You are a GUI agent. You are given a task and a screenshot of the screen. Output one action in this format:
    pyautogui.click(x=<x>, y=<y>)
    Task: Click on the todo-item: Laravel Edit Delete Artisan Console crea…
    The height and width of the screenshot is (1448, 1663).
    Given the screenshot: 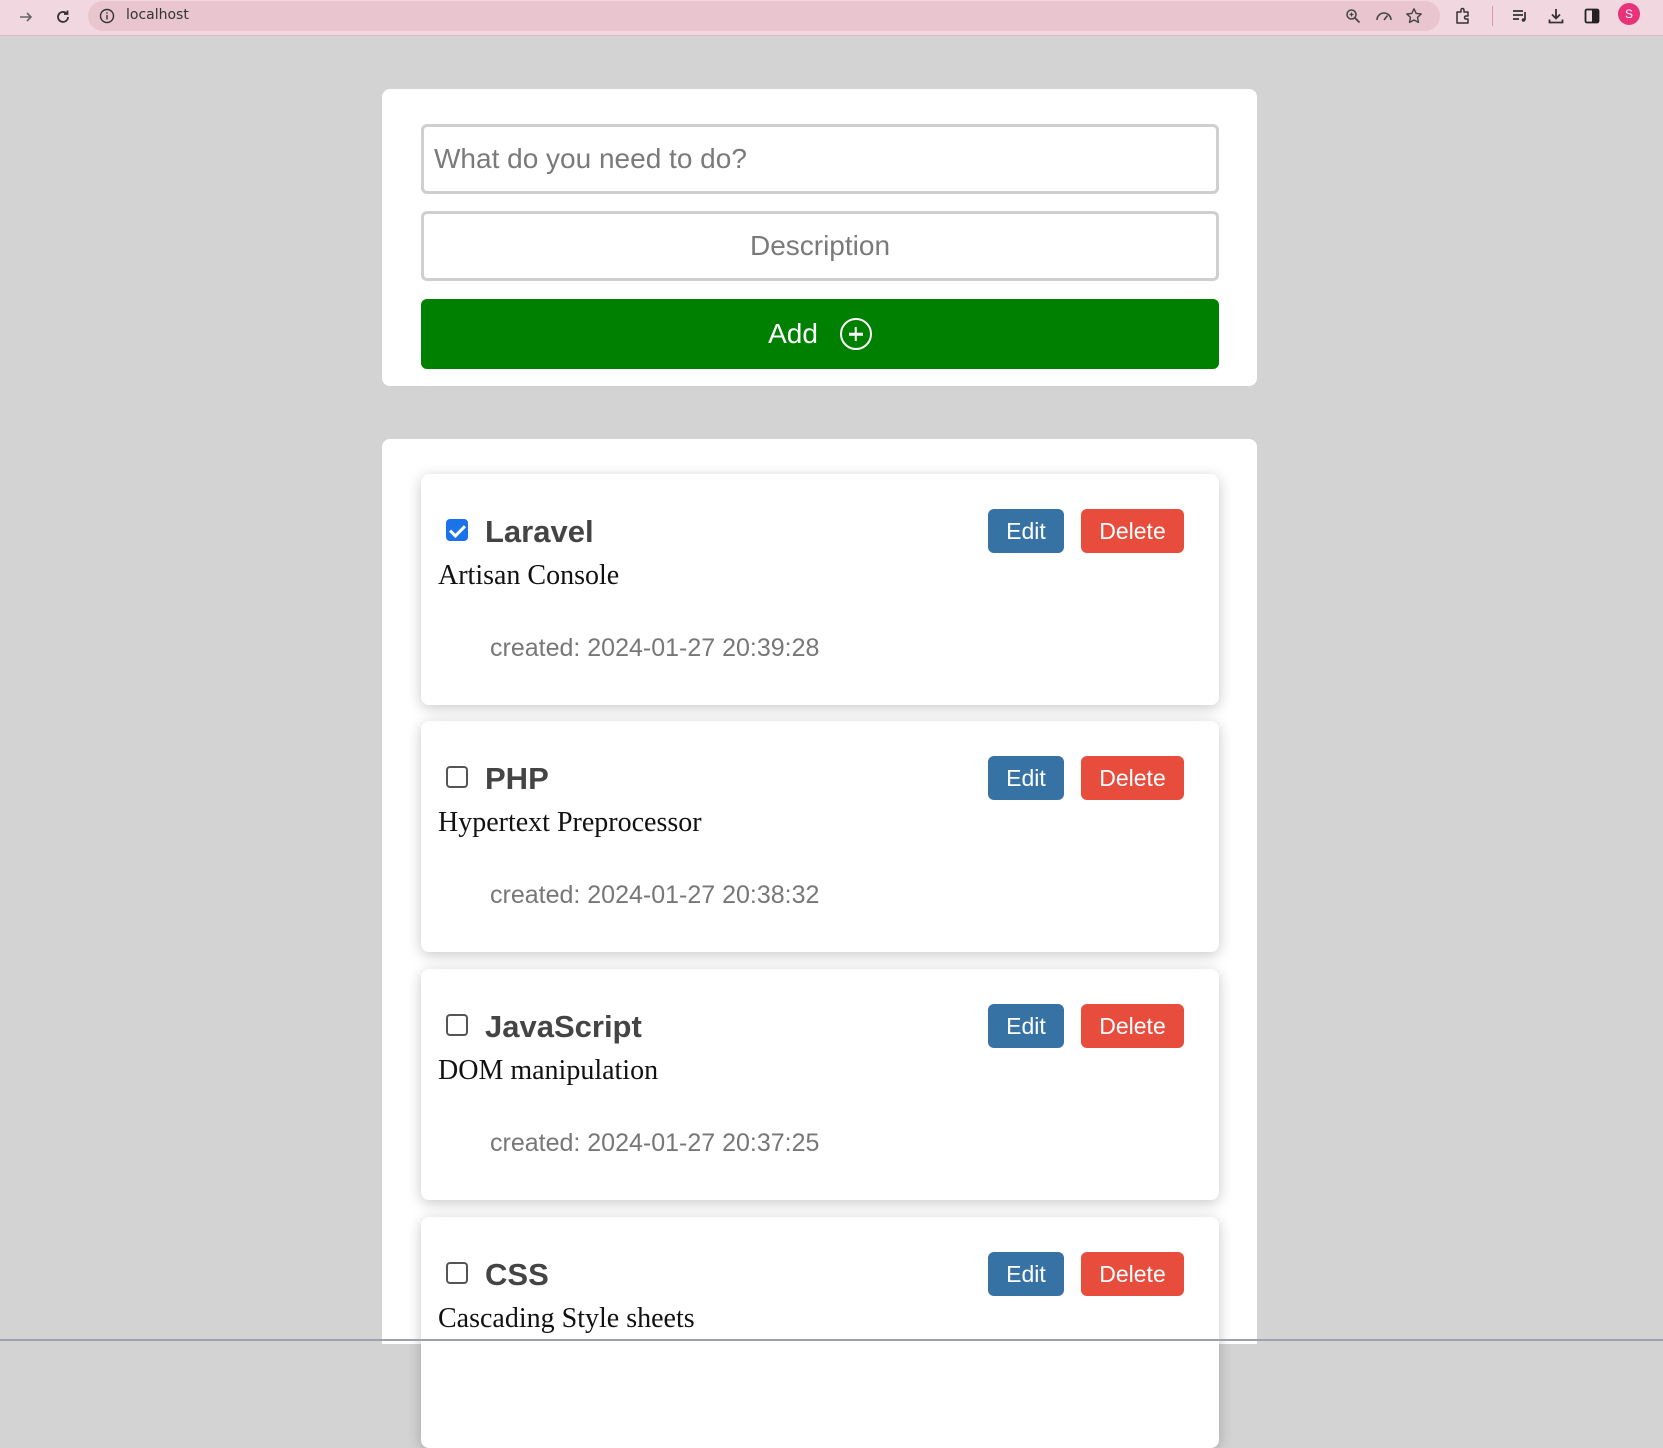 What is the action you would take?
    pyautogui.click(x=820, y=589)
    